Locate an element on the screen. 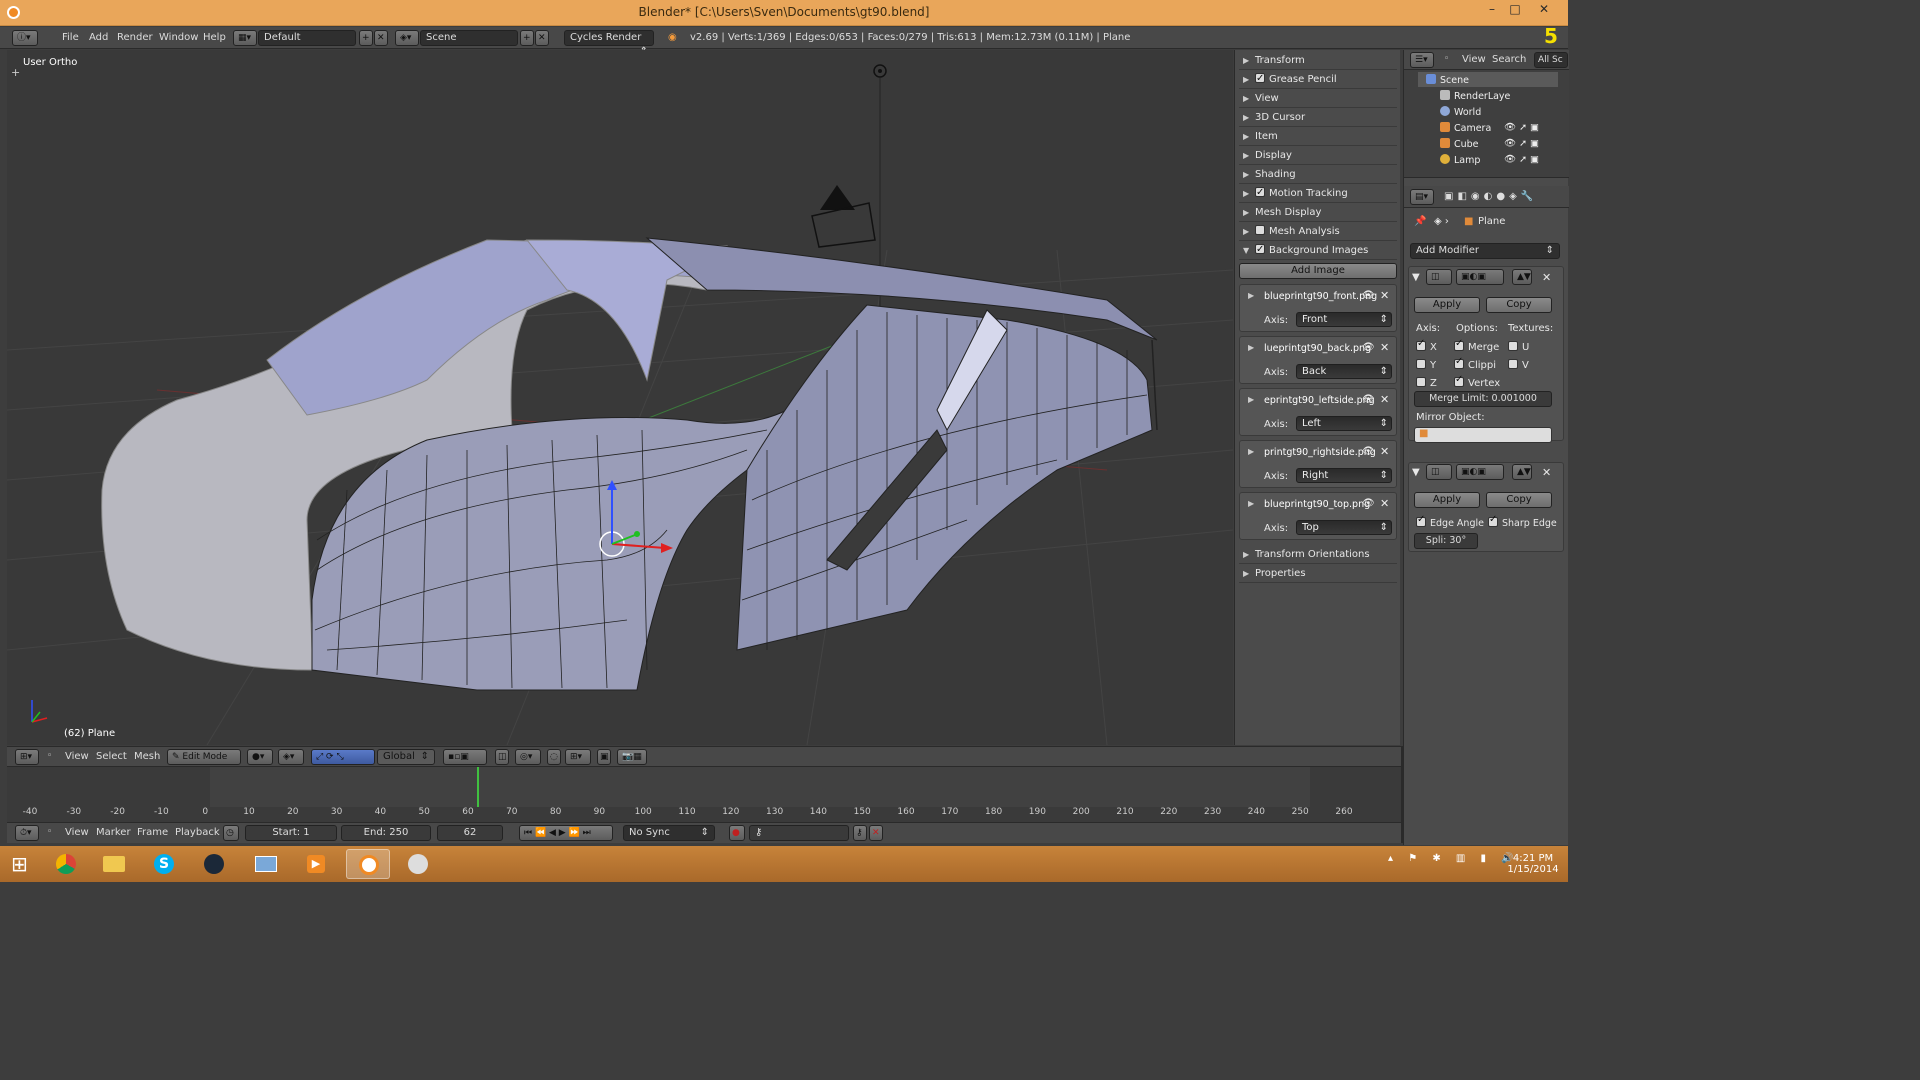 Image resolution: width=1920 pixels, height=1080 pixels. media-player-icon: ▶ is located at coordinates (316, 864).